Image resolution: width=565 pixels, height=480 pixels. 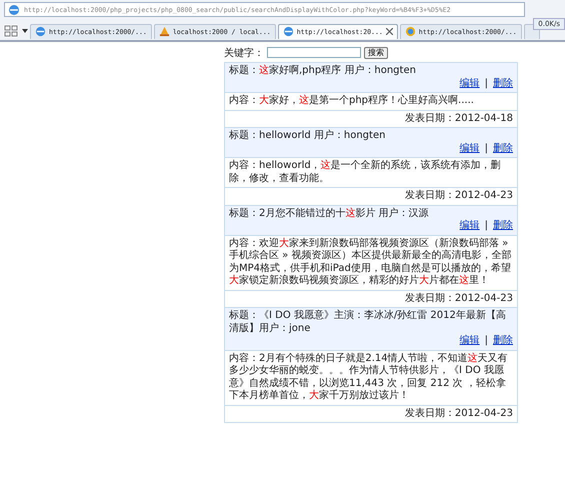 I want to click on post-content: 内容：2月有个特殊的日子就是2.14情人节啦，不知道这天又有多少少女华丽的蜕变。。。作为情人节特供影片，《I DO 我愿意》自然成绩不错，以浏览11,443 次，回复 212 次 ，轻松拿下本月榜单首位，大家千万别放过该片！, so click(x=371, y=377).